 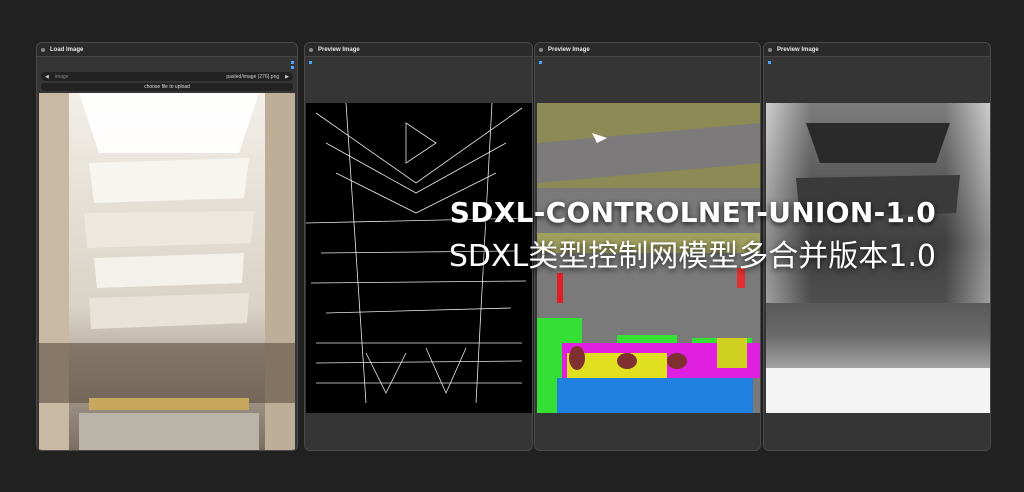 What do you see at coordinates (692, 212) in the screenshot?
I see `overlay-title-line1: SDXL-CONTROLNET-UNION-1.0` at bounding box center [692, 212].